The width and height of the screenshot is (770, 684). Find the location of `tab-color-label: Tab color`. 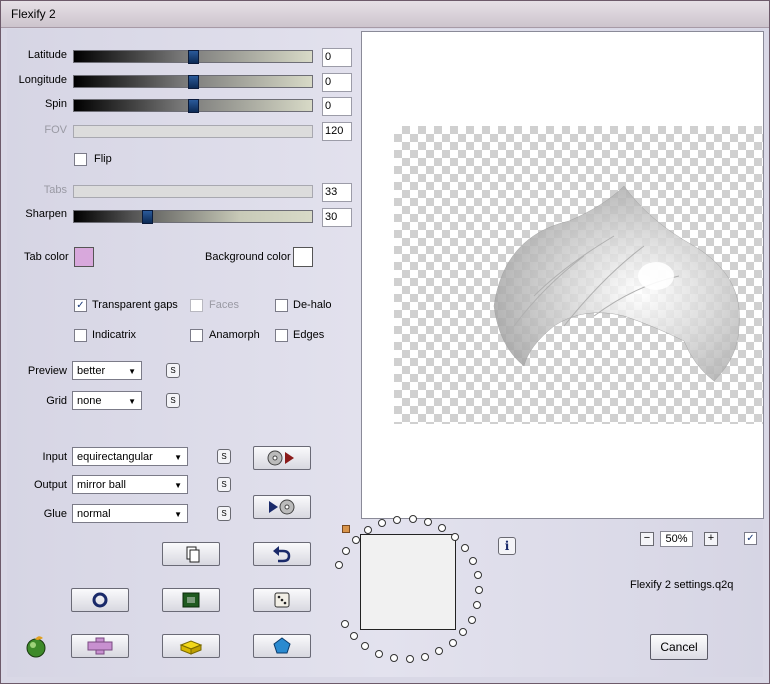

tab-color-label: Tab color is located at coordinates (46, 257).